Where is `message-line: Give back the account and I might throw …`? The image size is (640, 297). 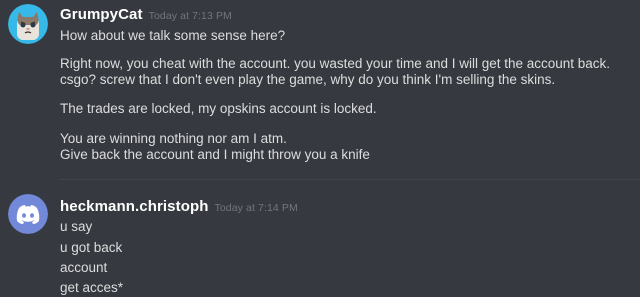 message-line: Give back the account and I might throw … is located at coordinates (215, 154).